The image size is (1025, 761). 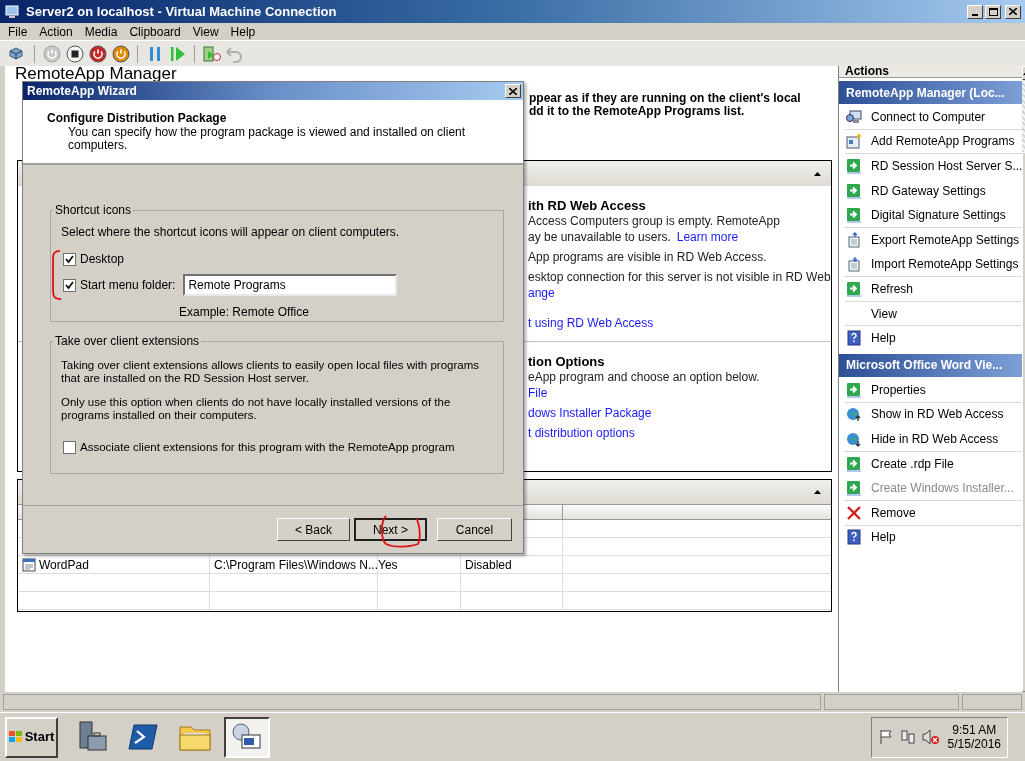 What do you see at coordinates (590, 413) in the screenshot?
I see `link: dows Installer Package` at bounding box center [590, 413].